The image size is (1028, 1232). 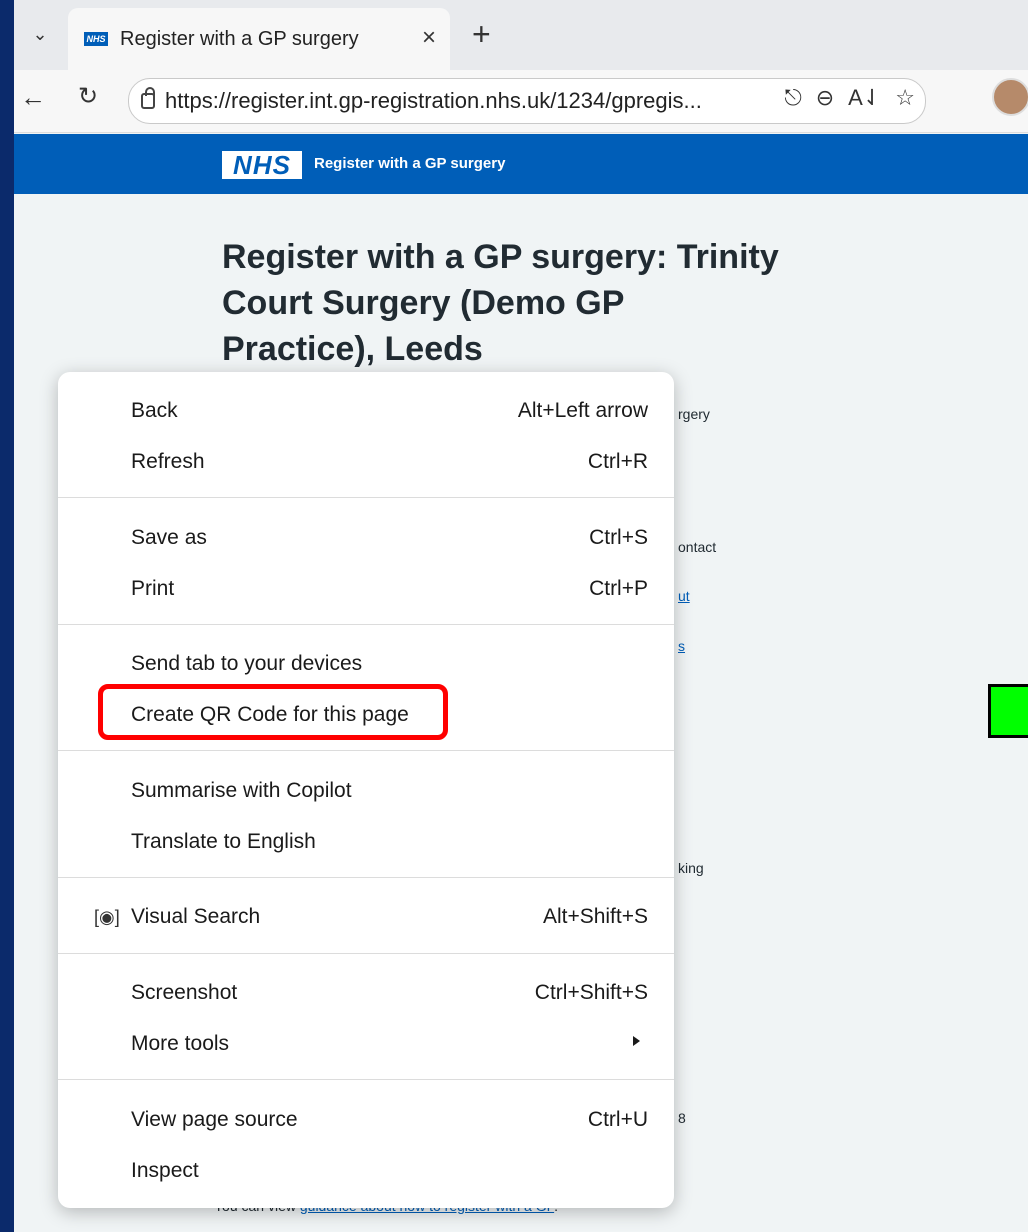 What do you see at coordinates (88, 96) in the screenshot?
I see `refresh-icon: ↻` at bounding box center [88, 96].